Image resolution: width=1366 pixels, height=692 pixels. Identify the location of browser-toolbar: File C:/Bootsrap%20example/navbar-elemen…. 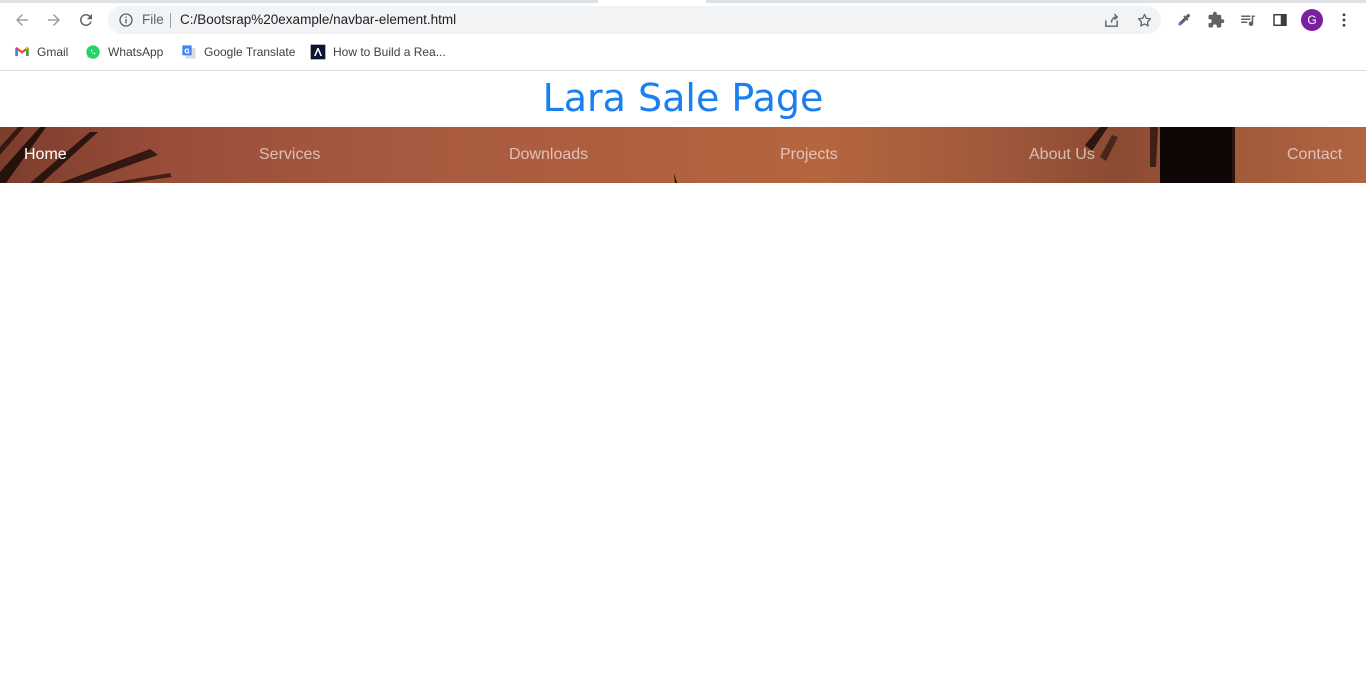
(683, 20).